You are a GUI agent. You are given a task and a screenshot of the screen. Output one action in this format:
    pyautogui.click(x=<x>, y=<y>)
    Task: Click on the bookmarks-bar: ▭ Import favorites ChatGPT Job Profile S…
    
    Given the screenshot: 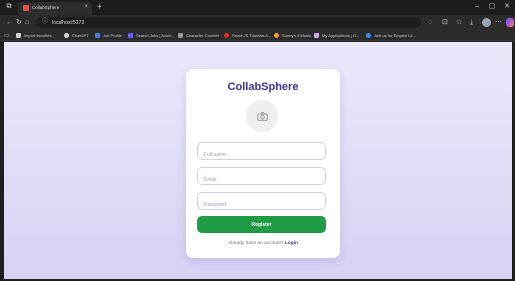 What is the action you would take?
    pyautogui.click(x=257, y=35)
    